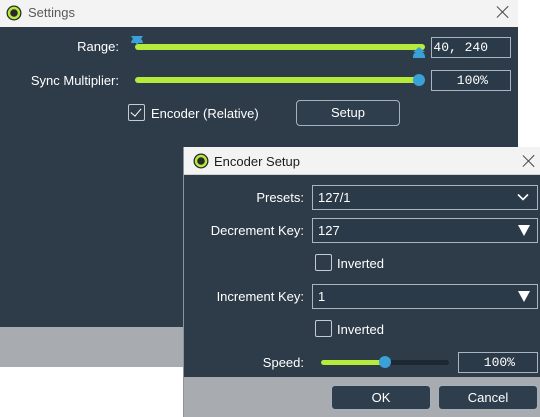 Image resolution: width=540 pixels, height=417 pixels. What do you see at coordinates (91, 392) in the screenshot?
I see `background-area` at bounding box center [91, 392].